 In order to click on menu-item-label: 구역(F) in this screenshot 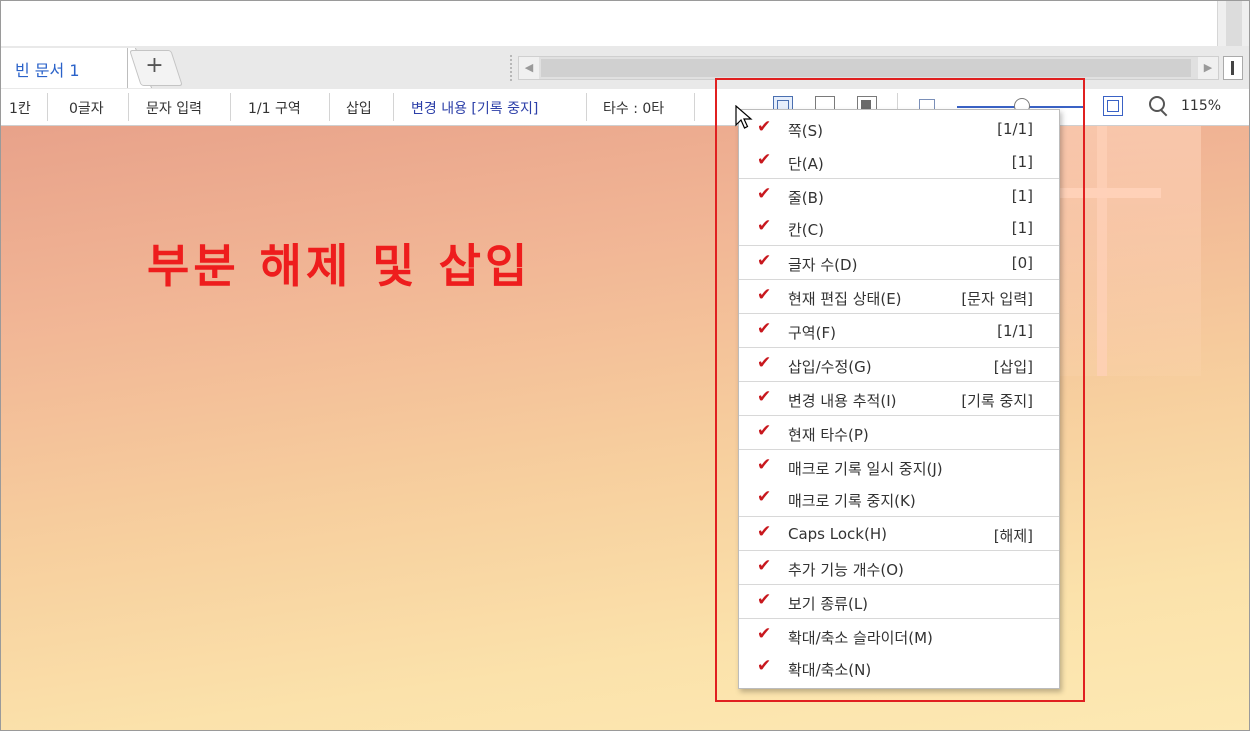, I will do `click(812, 333)`.